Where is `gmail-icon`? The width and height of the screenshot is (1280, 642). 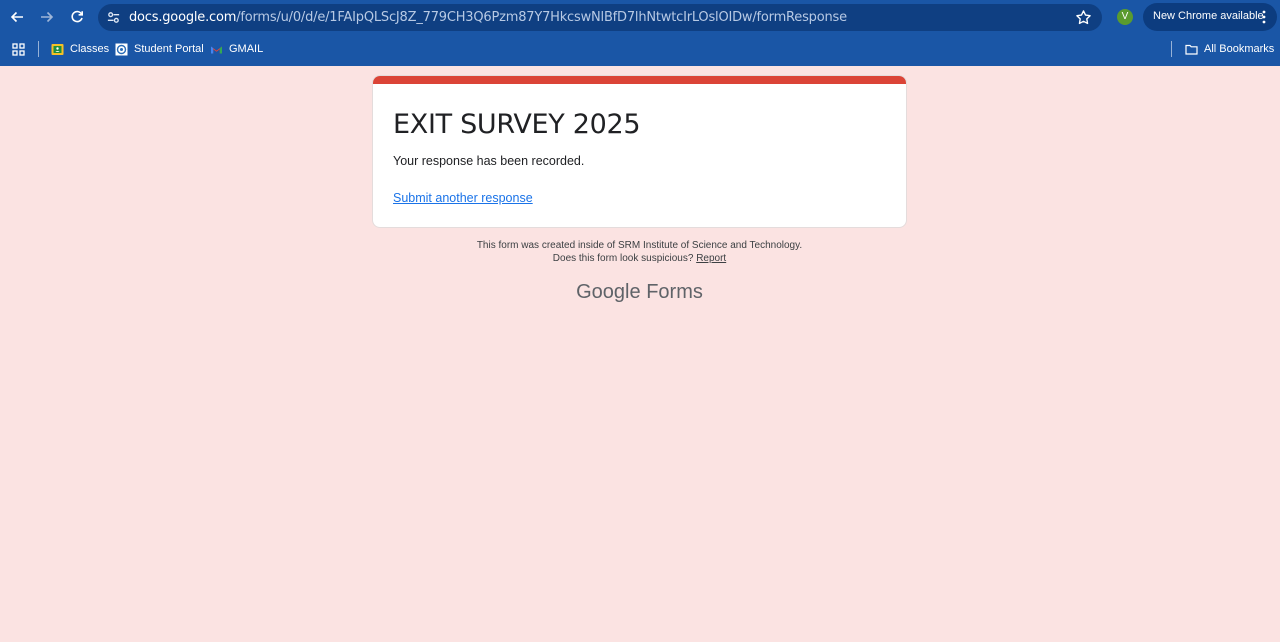
gmail-icon is located at coordinates (216, 49).